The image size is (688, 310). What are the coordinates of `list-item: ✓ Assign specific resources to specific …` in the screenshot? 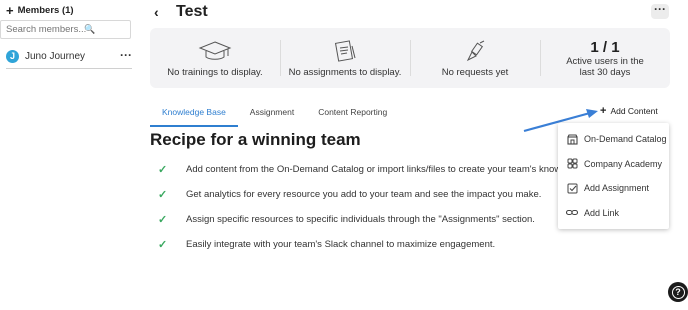 It's located at (384, 219).